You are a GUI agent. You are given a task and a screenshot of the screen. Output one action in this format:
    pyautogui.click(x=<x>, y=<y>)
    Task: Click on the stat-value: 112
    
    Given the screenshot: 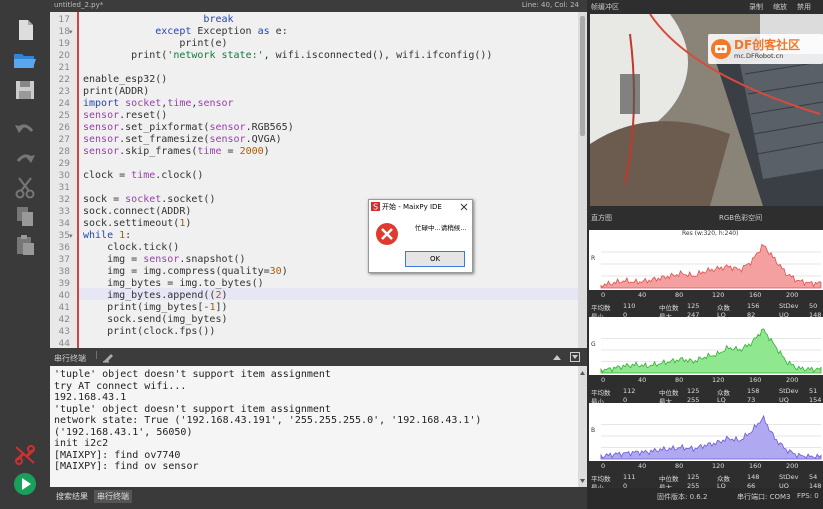 What is the action you would take?
    pyautogui.click(x=629, y=391)
    